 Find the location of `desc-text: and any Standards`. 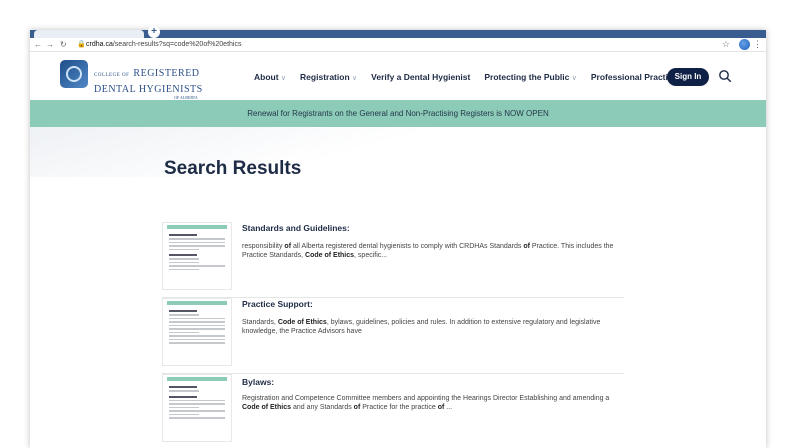

desc-text: and any Standards is located at coordinates (322, 408).